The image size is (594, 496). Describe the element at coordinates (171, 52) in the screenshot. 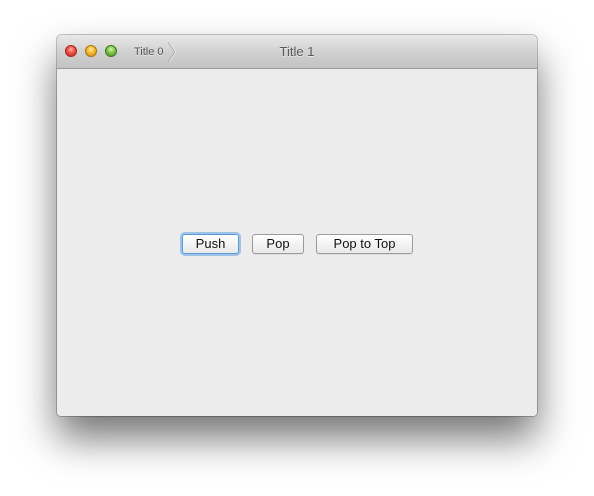

I see `chevron-right-icon` at that location.